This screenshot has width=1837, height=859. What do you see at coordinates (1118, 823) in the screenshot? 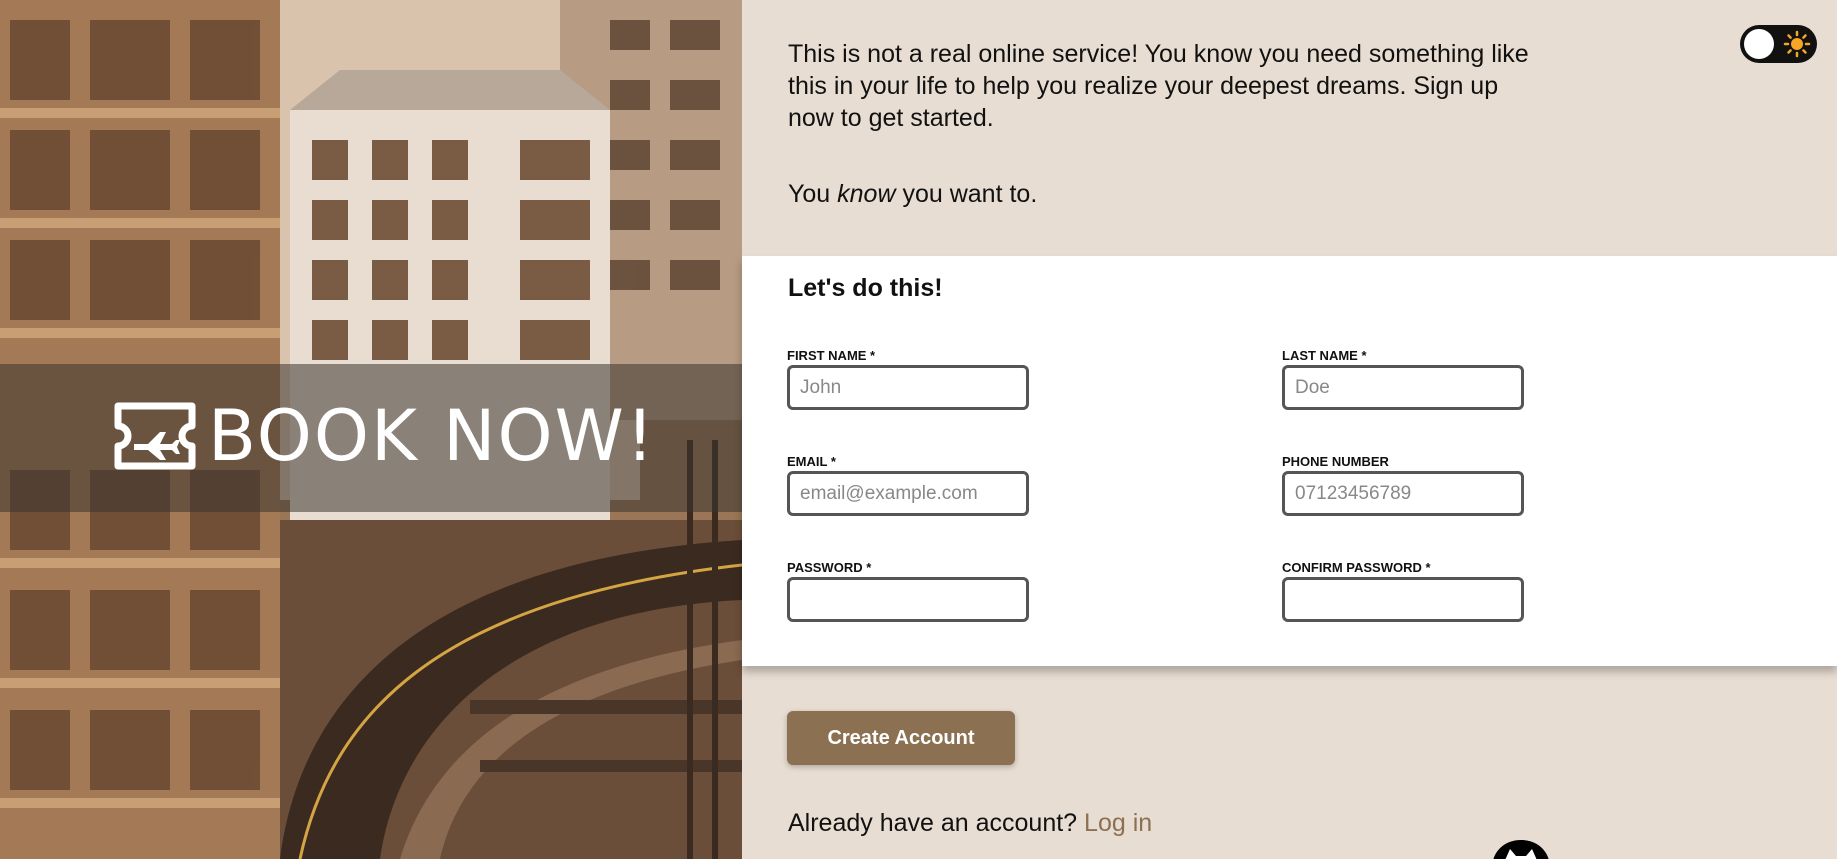
I see `login-link: Log in` at bounding box center [1118, 823].